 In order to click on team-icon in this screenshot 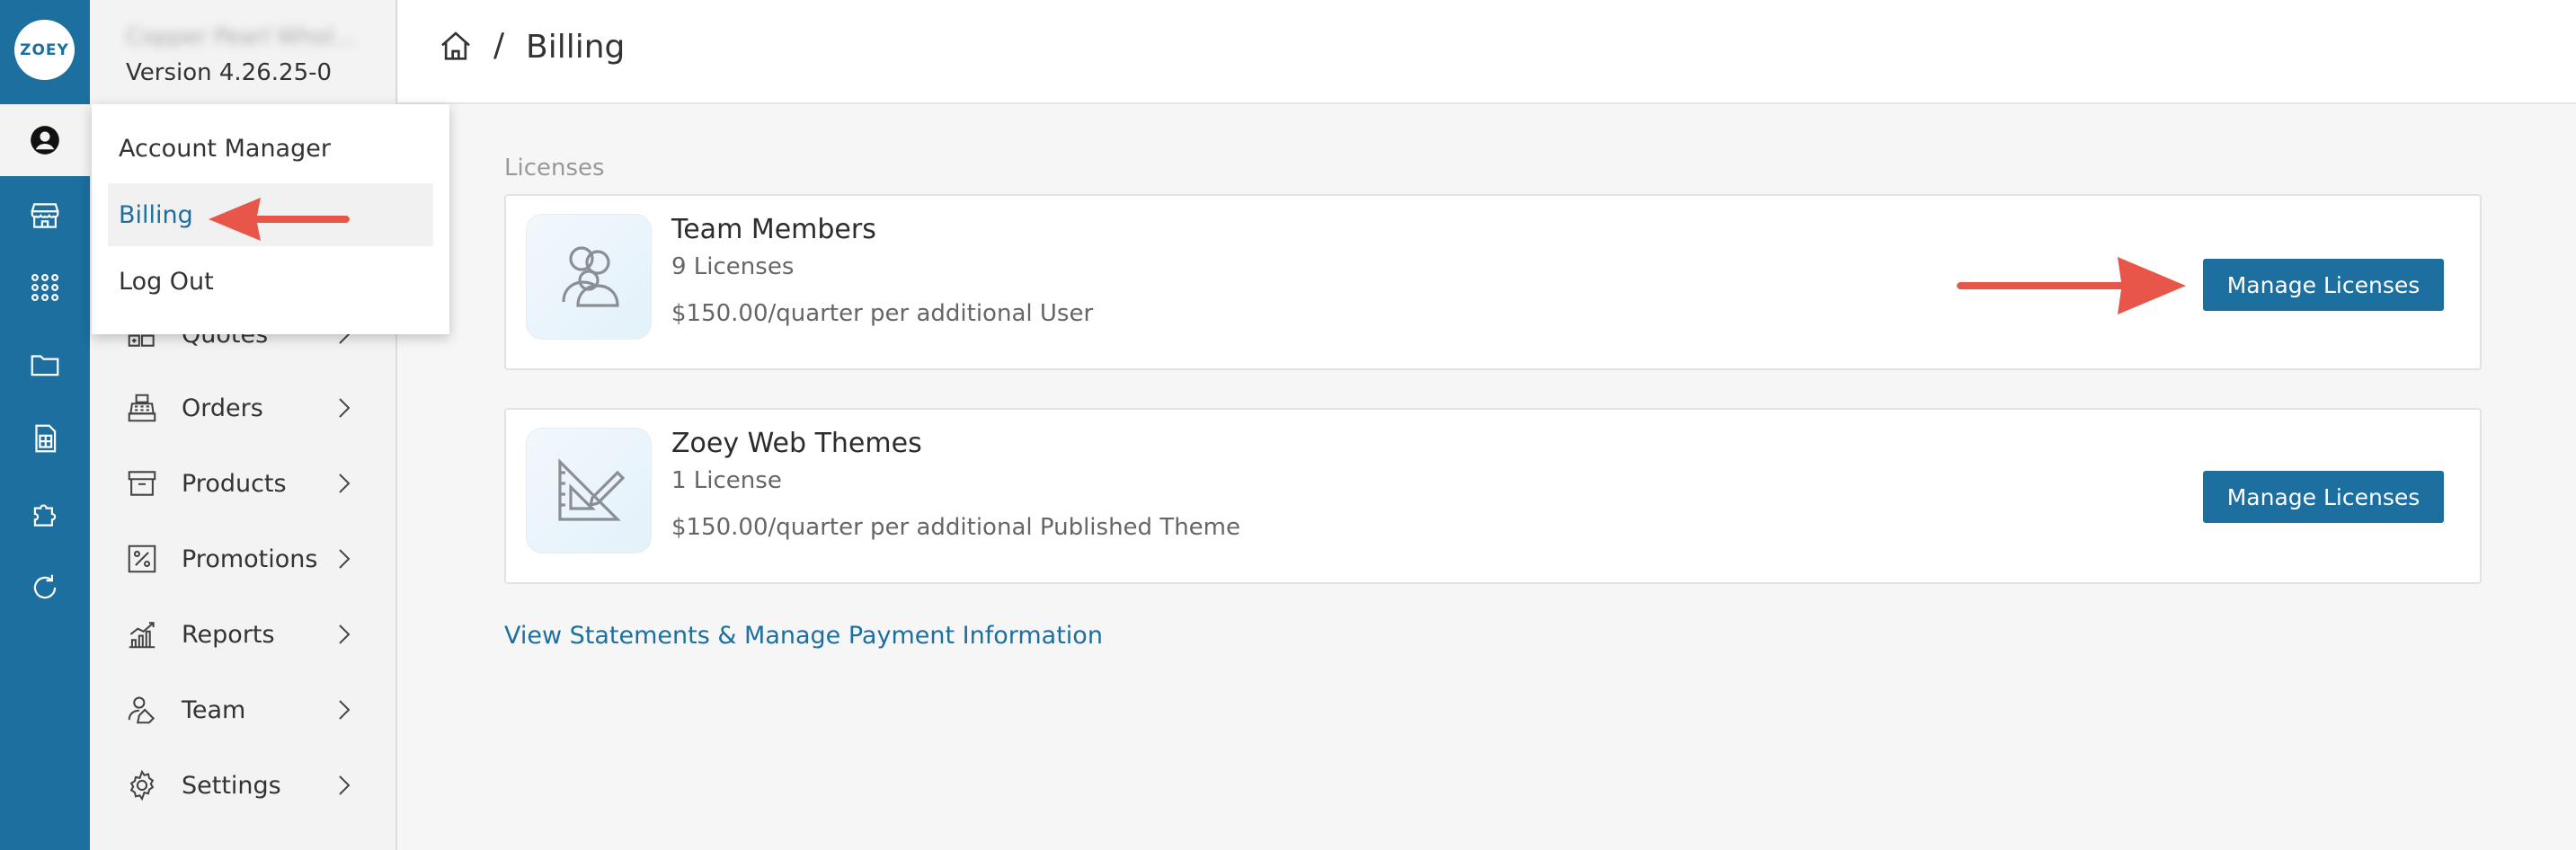, I will do `click(142, 710)`.